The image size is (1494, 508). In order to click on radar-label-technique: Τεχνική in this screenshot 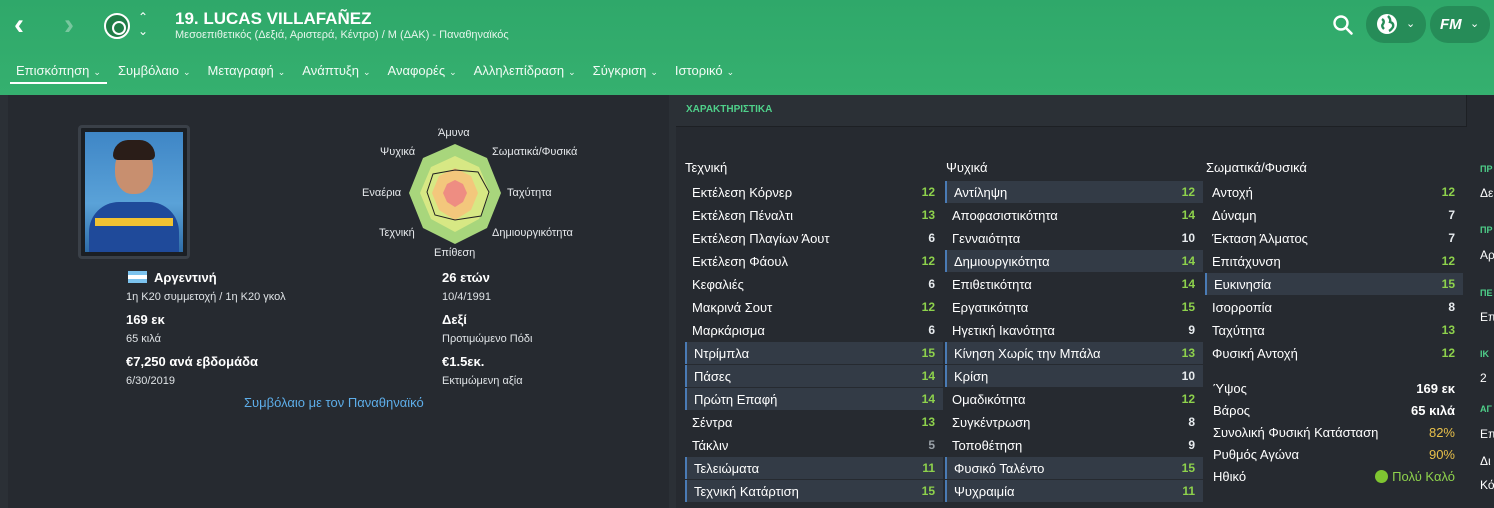, I will do `click(397, 233)`.